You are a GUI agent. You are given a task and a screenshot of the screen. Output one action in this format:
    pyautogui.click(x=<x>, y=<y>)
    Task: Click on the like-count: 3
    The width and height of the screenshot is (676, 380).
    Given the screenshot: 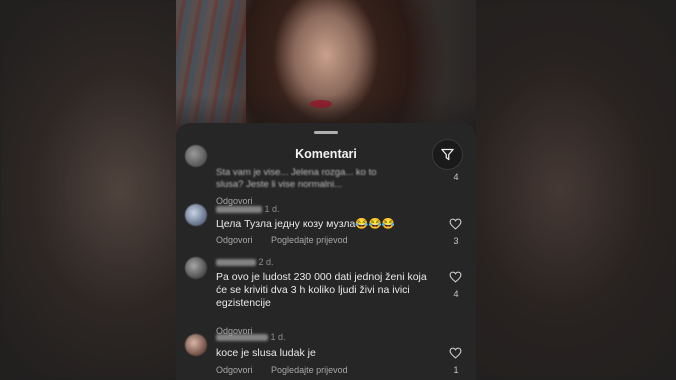 What is the action you would take?
    pyautogui.click(x=456, y=241)
    